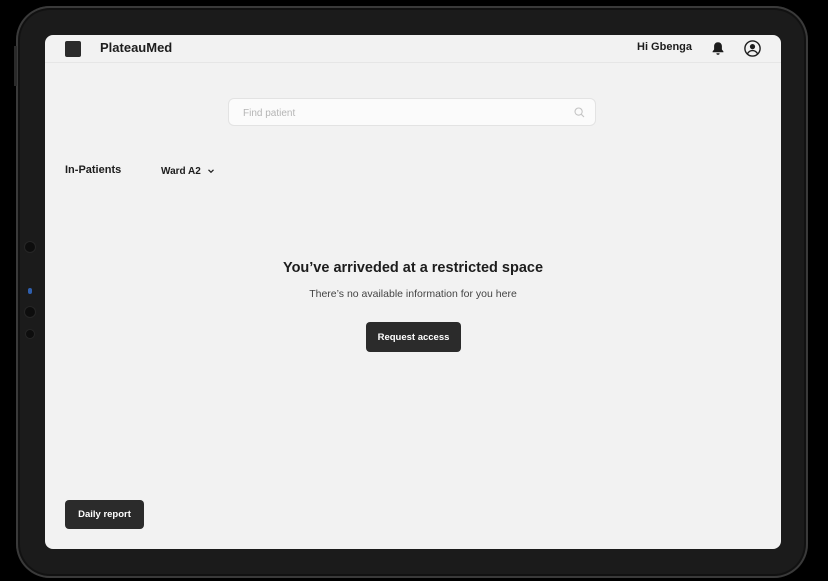 The height and width of the screenshot is (581, 828). Describe the element at coordinates (30, 291) in the screenshot. I see `camera-indicator` at that location.